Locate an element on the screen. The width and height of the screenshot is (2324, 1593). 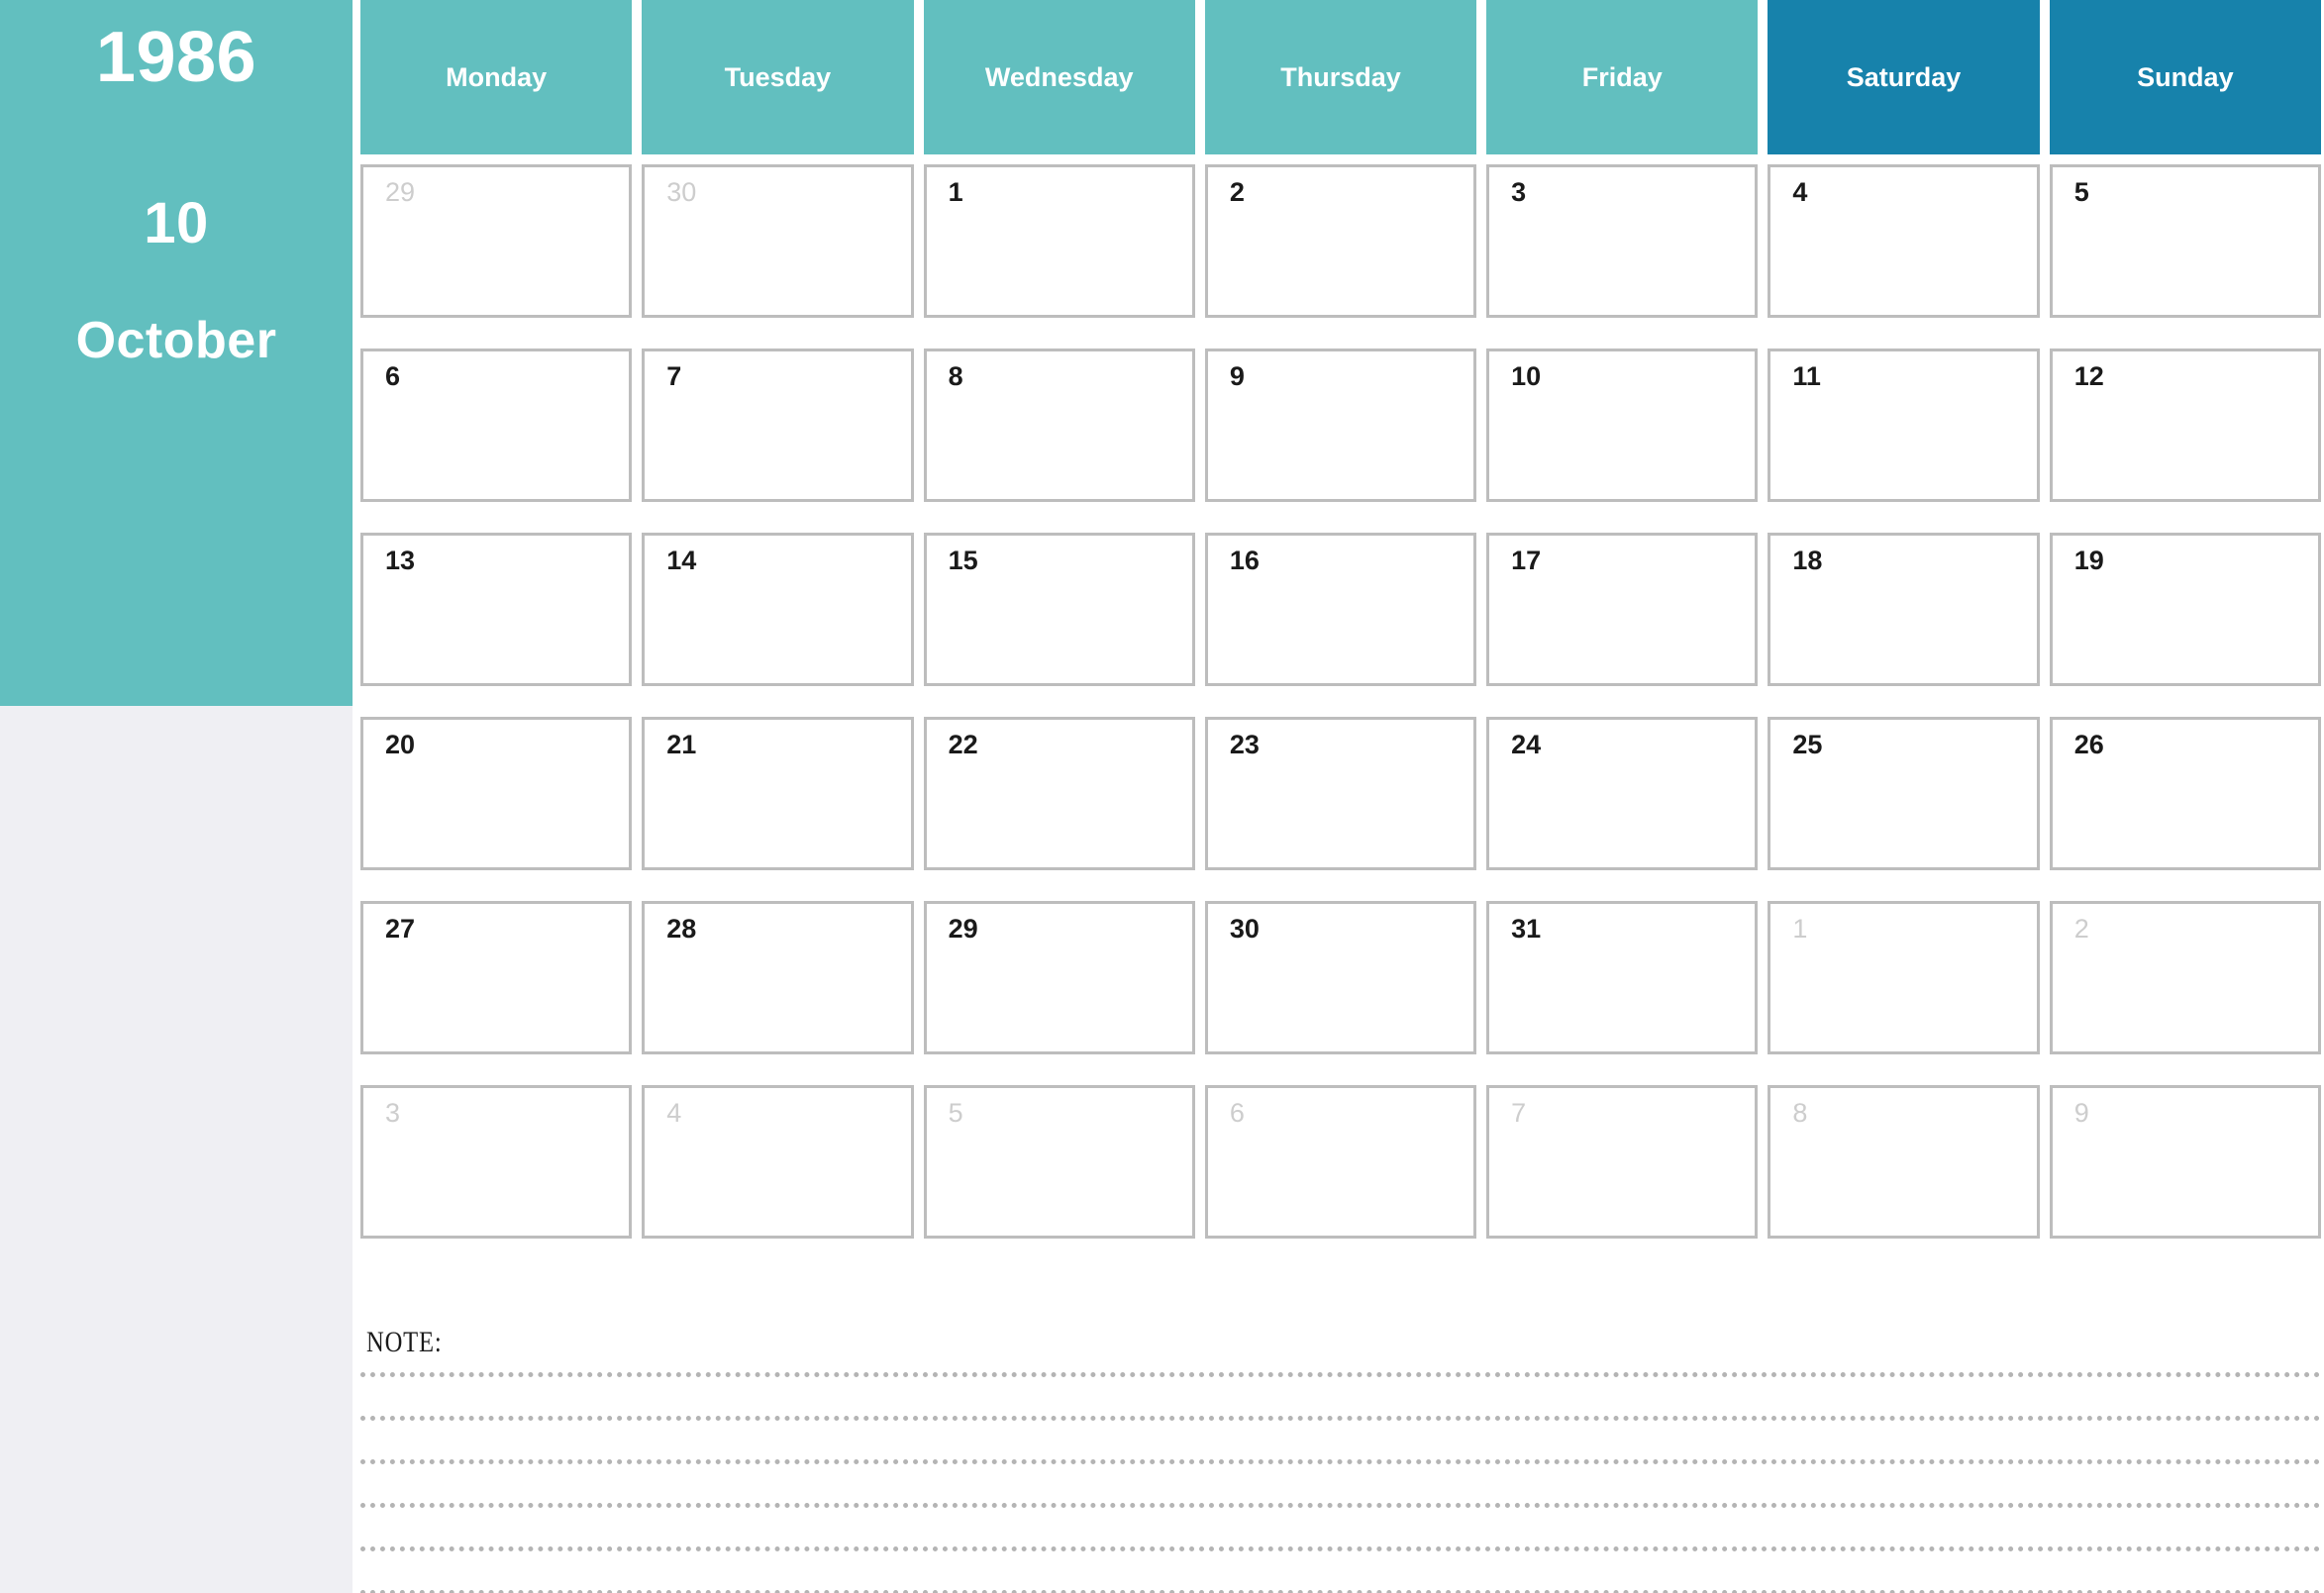
sidebar-month-name: October is located at coordinates (176, 340).